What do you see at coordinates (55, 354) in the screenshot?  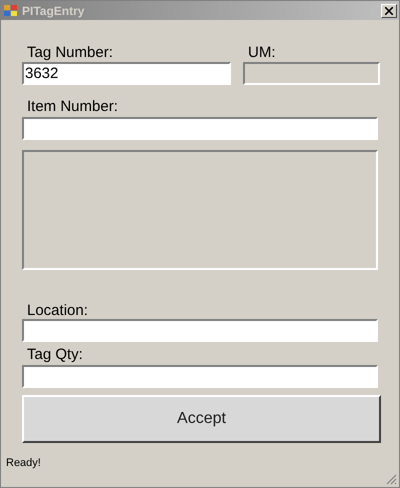 I see `field-label: Tag Qty:` at bounding box center [55, 354].